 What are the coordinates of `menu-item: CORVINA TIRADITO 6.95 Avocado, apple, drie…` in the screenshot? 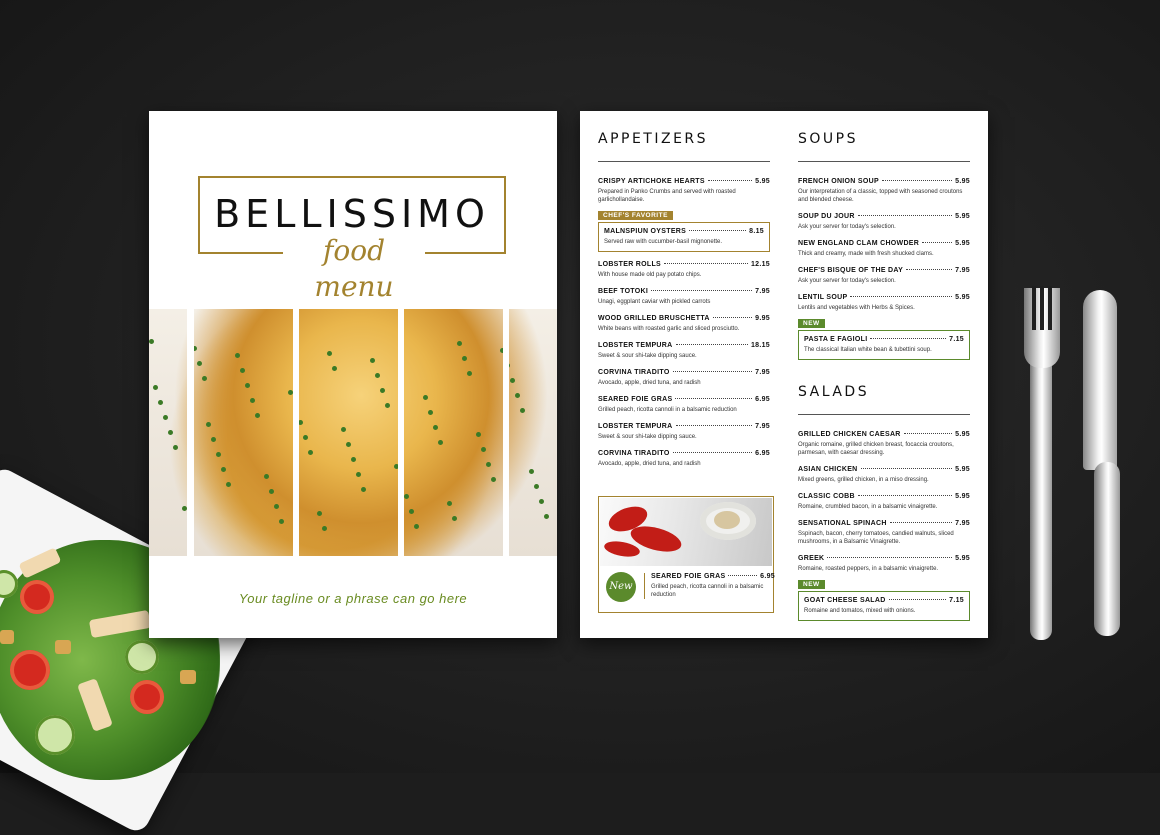 It's located at (684, 459).